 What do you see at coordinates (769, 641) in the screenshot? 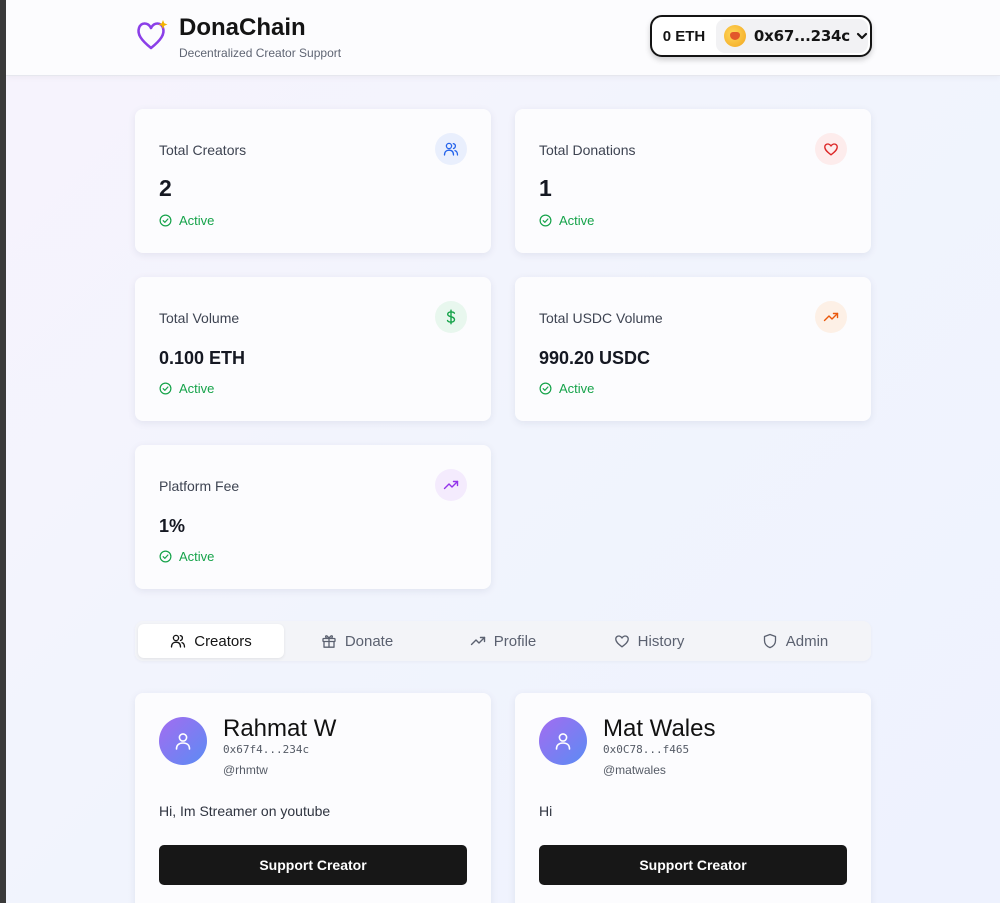
I see `shield-icon` at bounding box center [769, 641].